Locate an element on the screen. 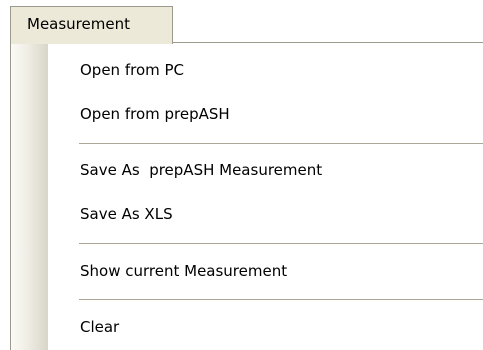 This screenshot has width=483, height=350. menu-item-label: Open from prepASH is located at coordinates (155, 114).